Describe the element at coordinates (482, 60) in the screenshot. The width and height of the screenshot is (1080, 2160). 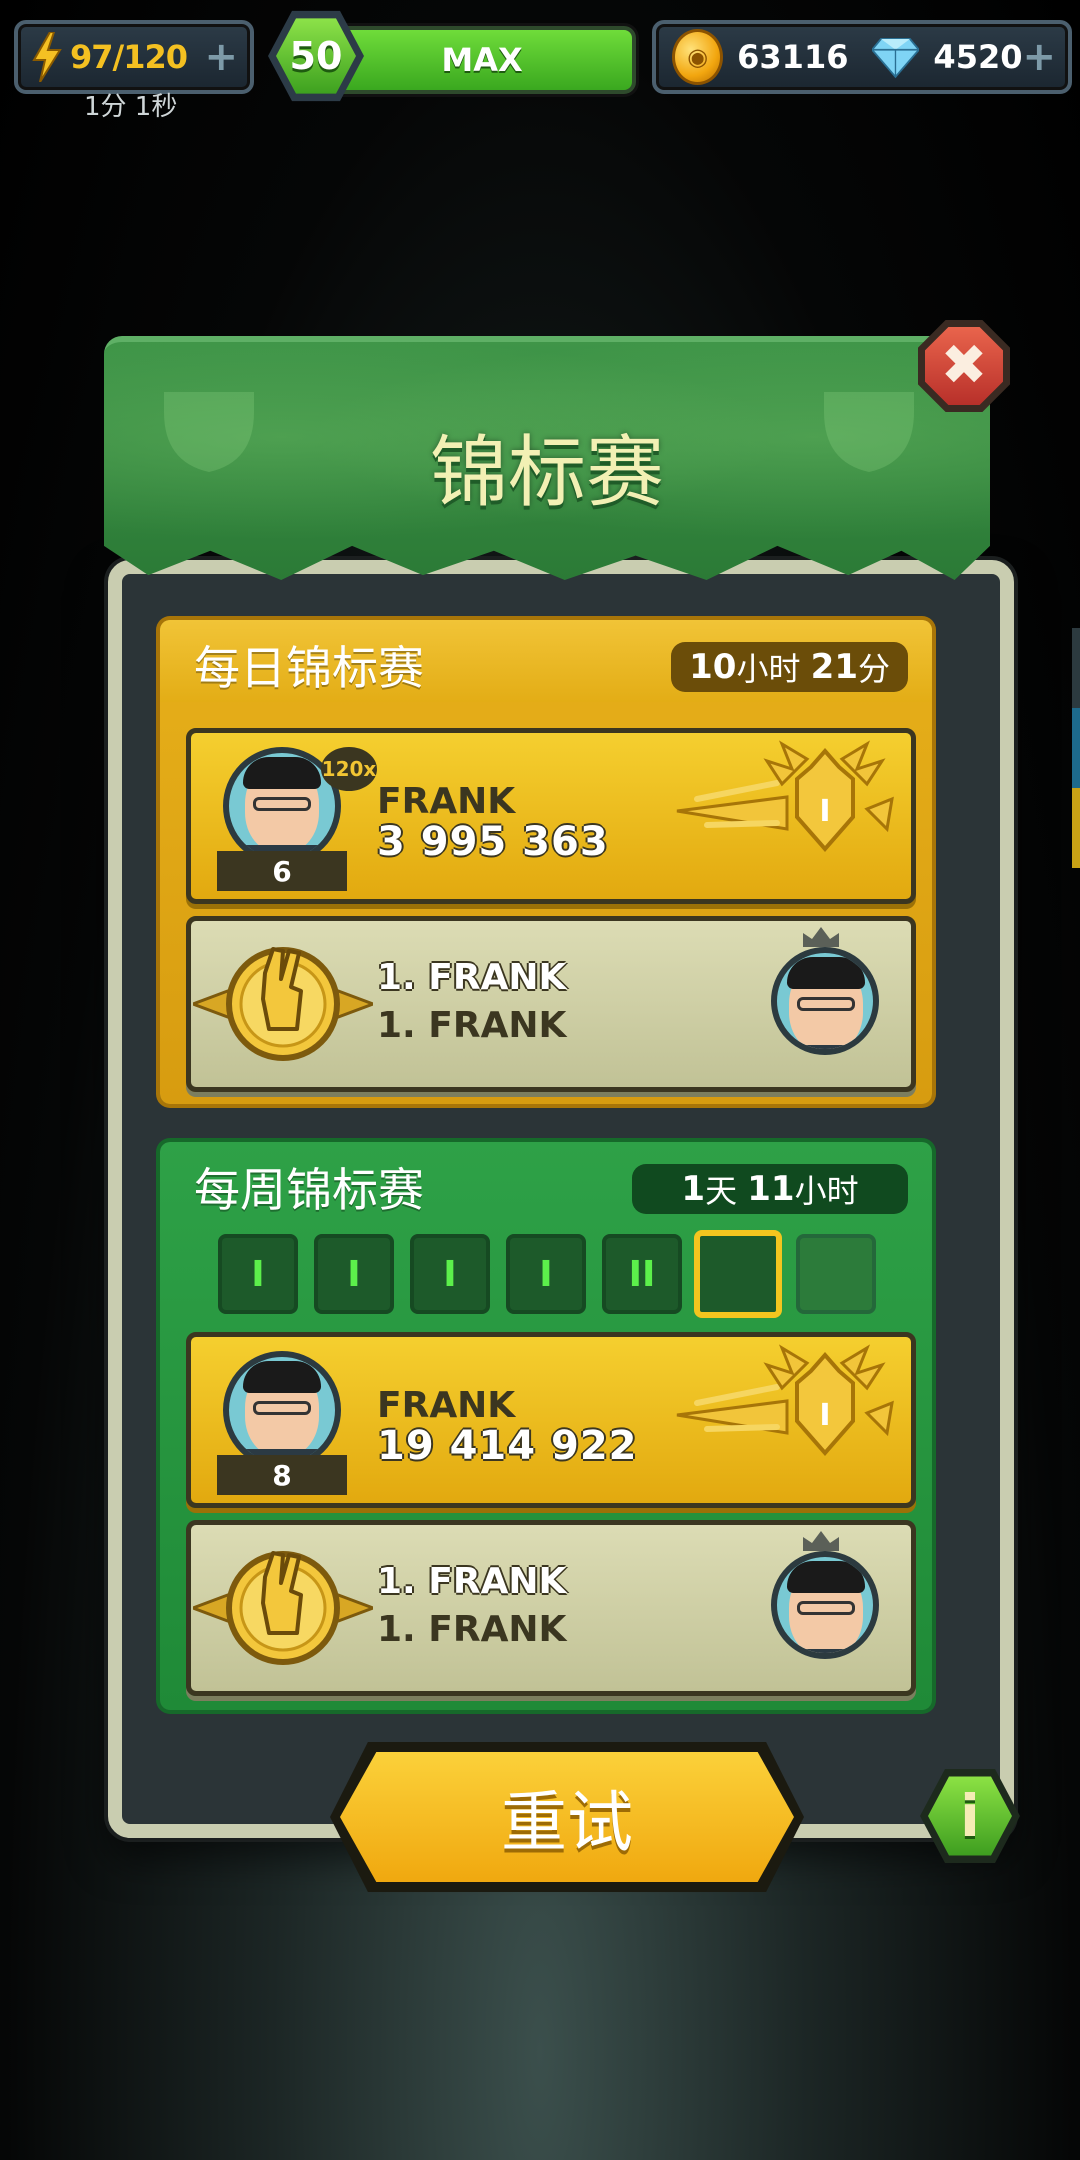
I see `xp-bar: MAX` at that location.